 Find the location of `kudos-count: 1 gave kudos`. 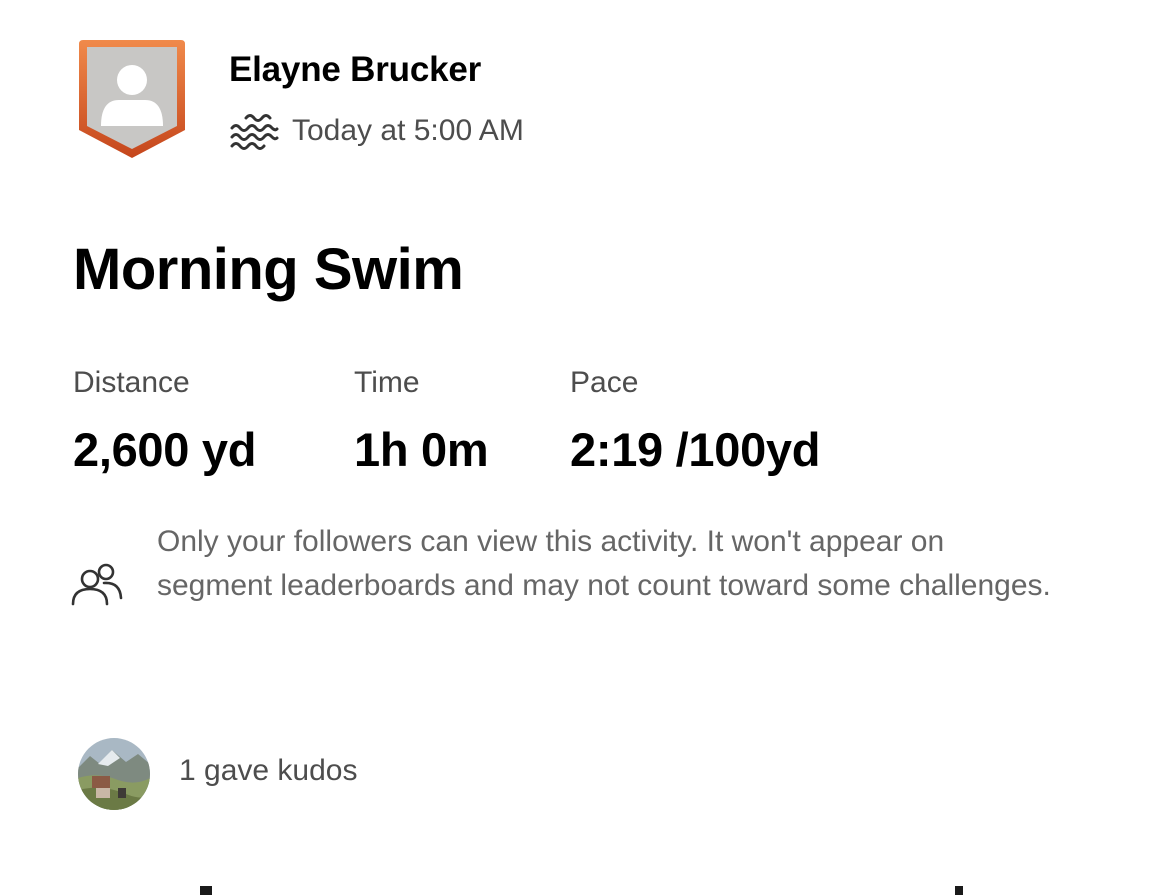

kudos-count: 1 gave kudos is located at coordinates (268, 771).